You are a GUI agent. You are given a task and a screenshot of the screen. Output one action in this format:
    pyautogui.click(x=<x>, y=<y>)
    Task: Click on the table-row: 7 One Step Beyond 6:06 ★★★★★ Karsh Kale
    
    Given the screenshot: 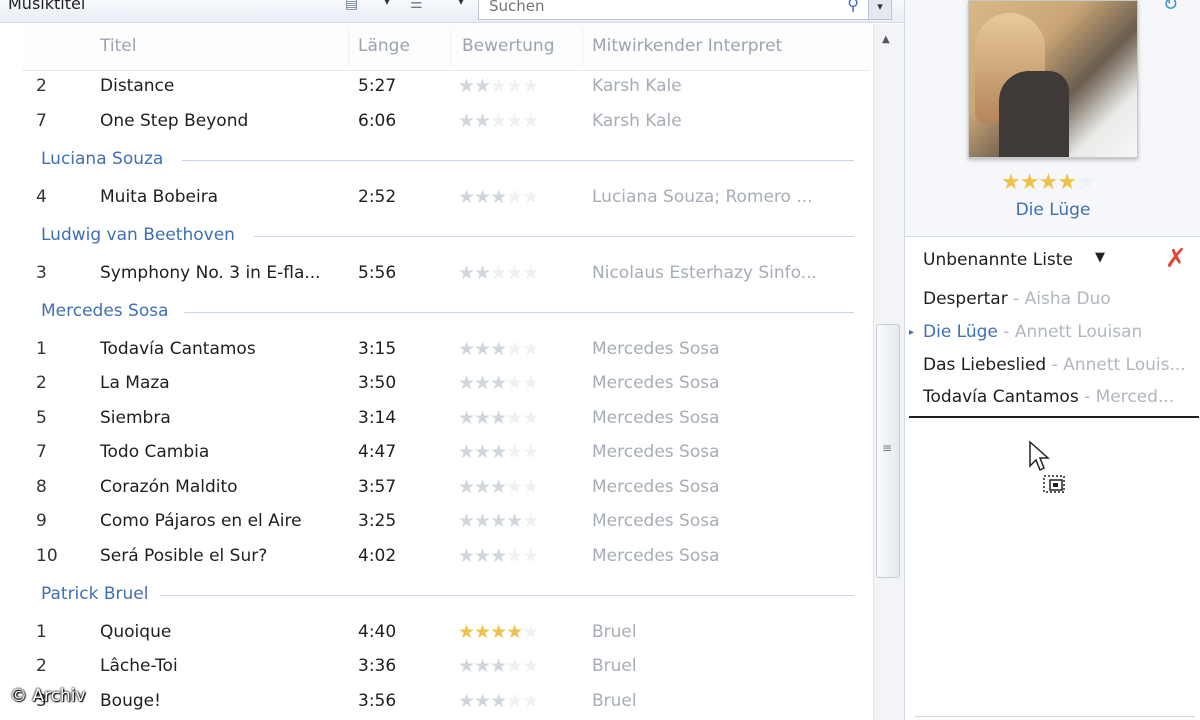 What is the action you would take?
    pyautogui.click(x=446, y=122)
    